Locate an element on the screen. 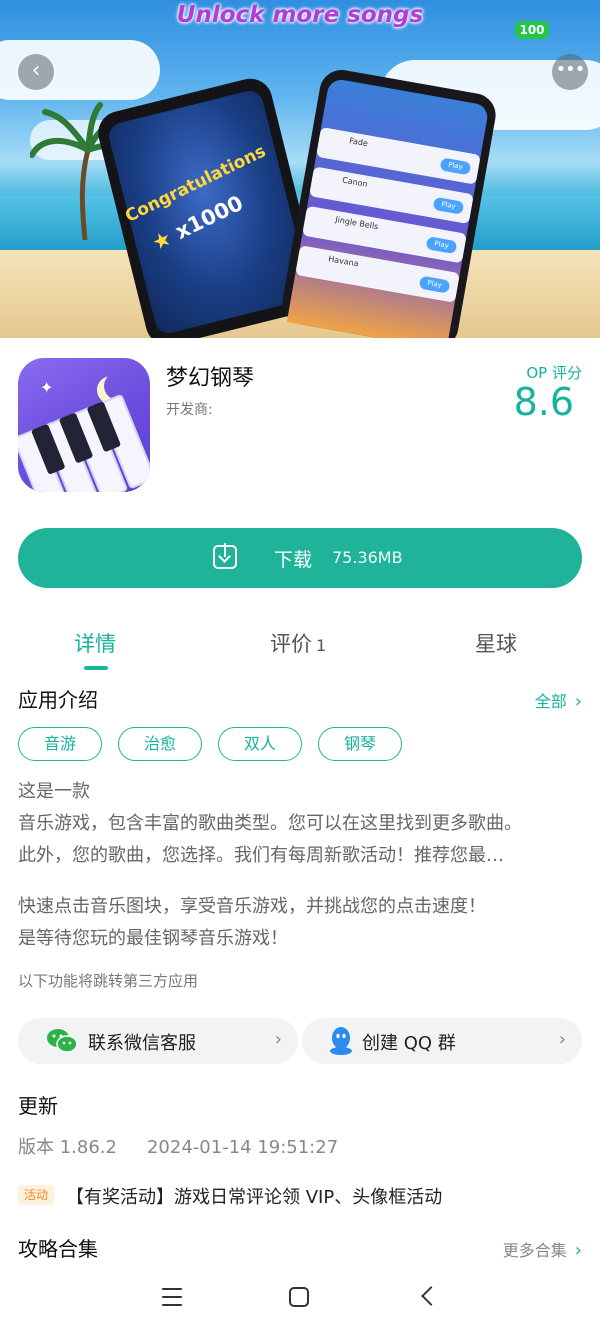  update-title: 更新 is located at coordinates (38, 1106).